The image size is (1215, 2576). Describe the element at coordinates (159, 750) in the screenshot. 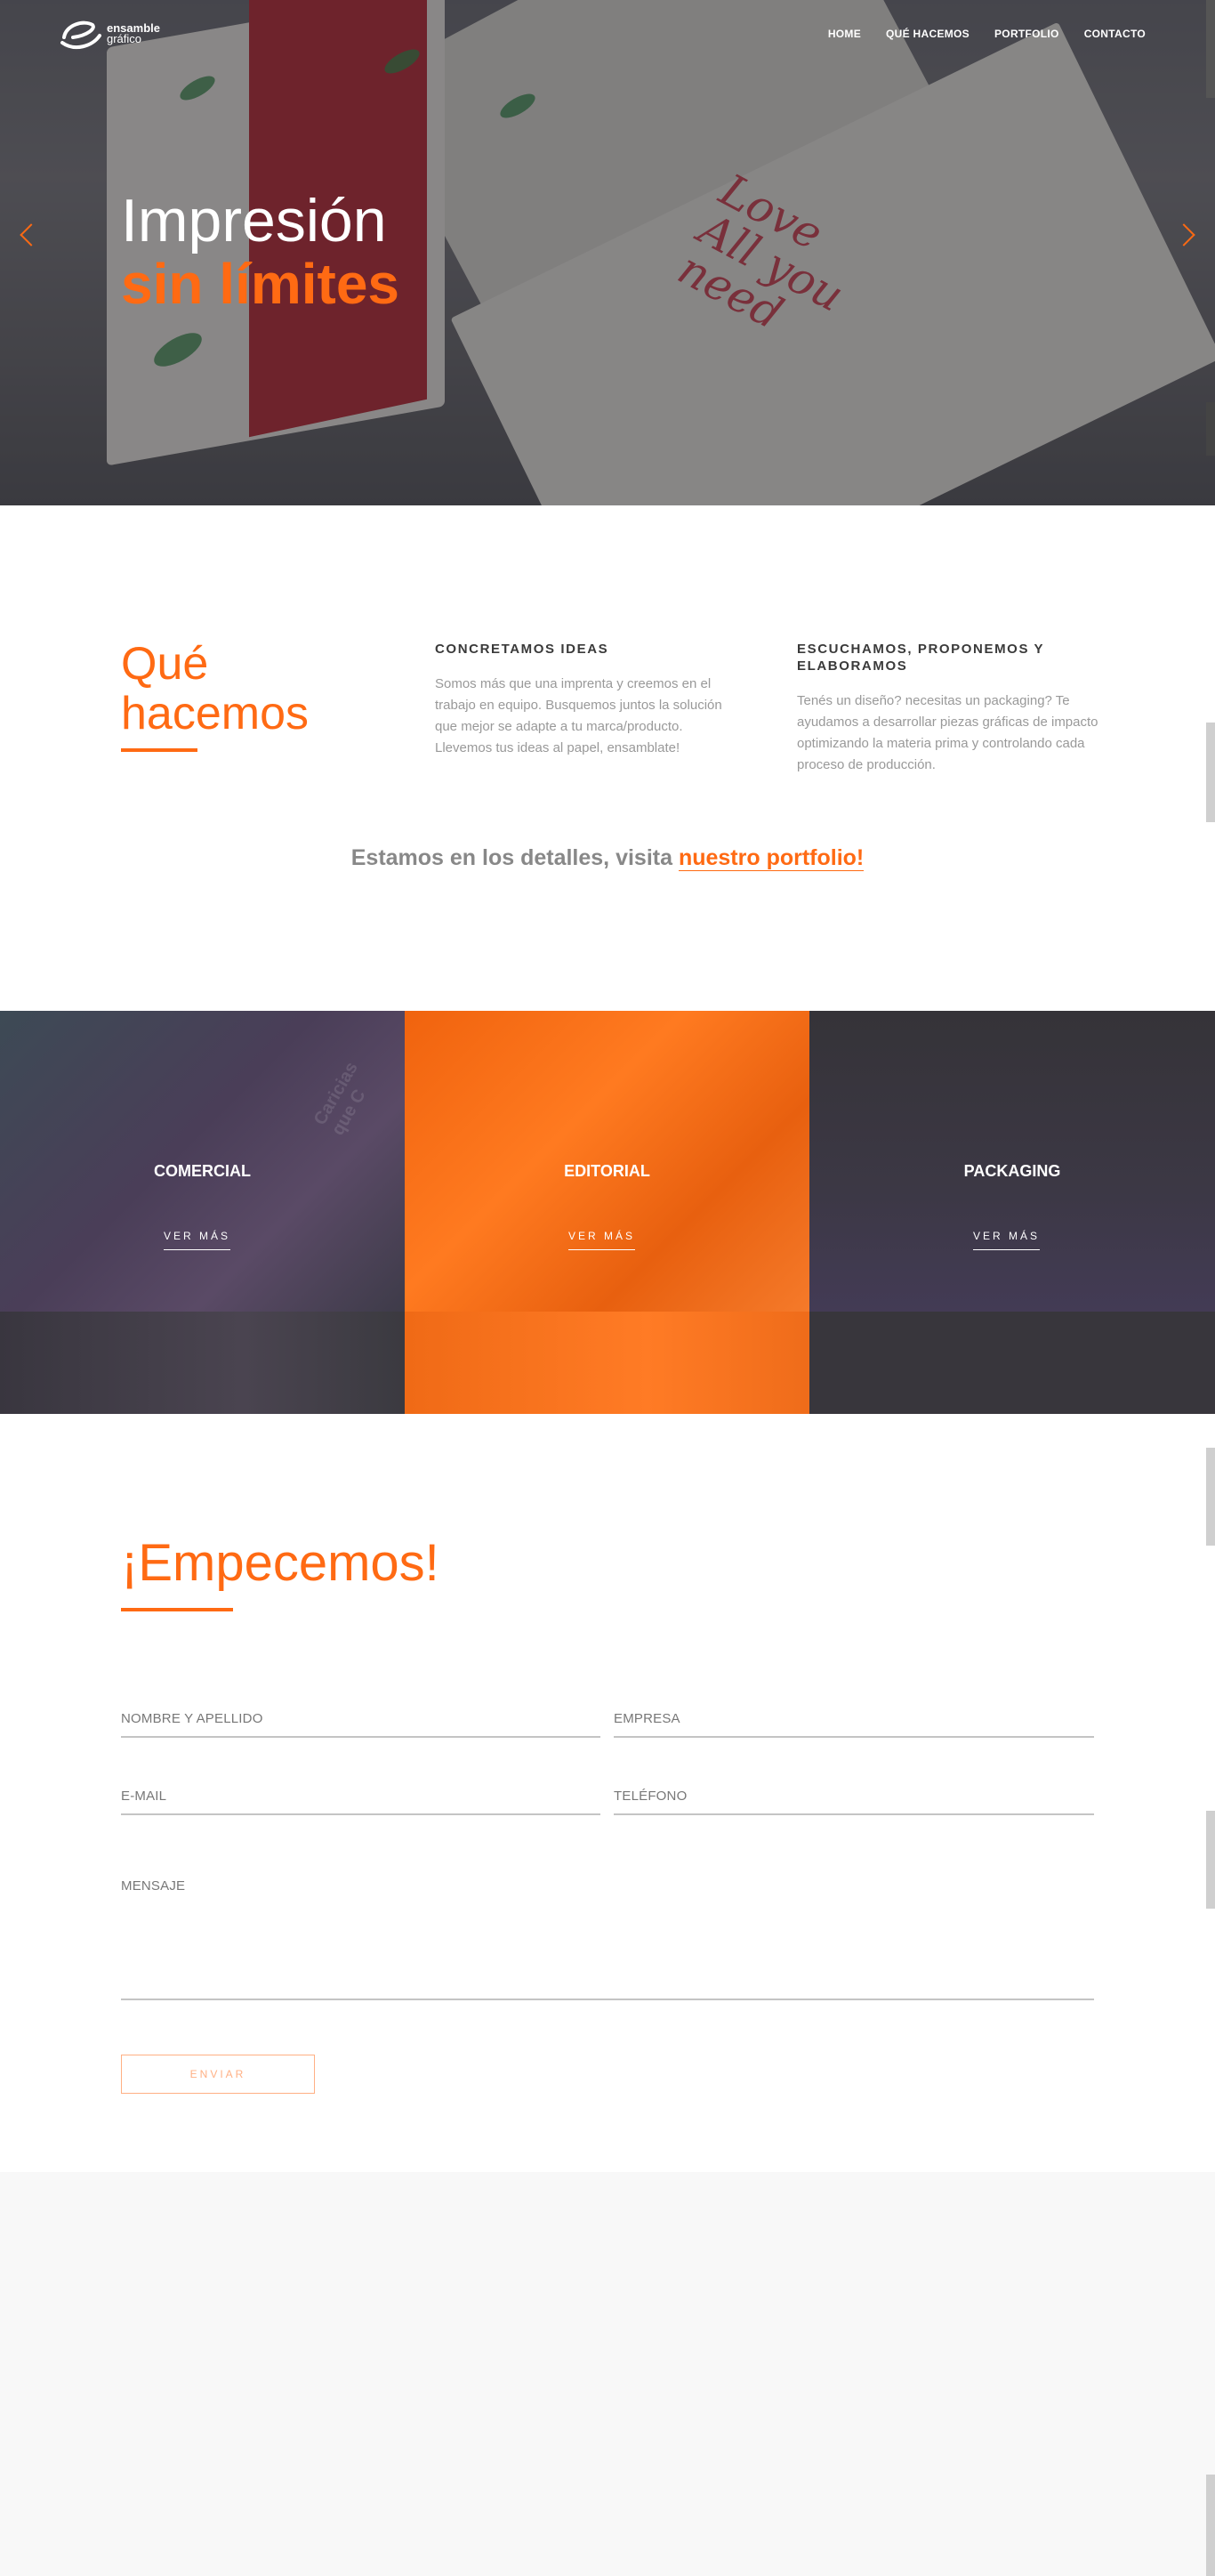

I see `about-title-underline` at that location.